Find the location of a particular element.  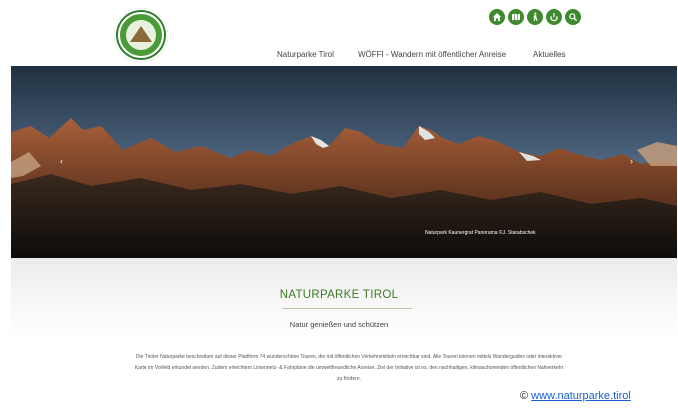

copyright-prefix: © is located at coordinates (526, 396).